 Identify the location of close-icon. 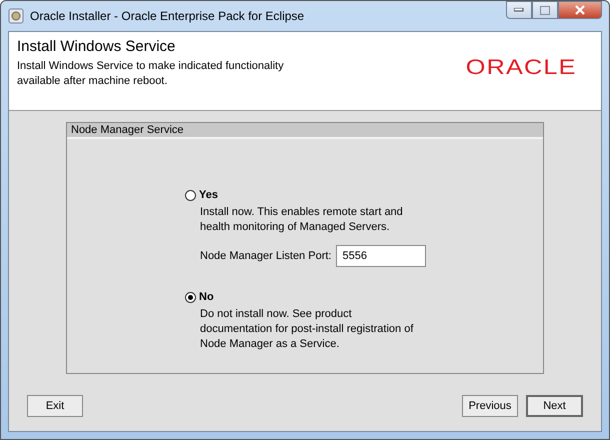
(580, 10).